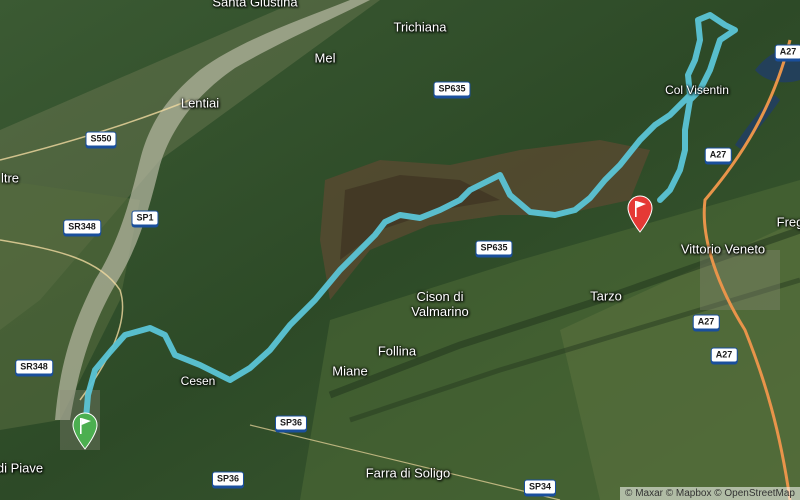 This screenshot has height=500, width=800. Describe the element at coordinates (420, 27) in the screenshot. I see `place-label-trichiana: Trichiana` at that location.